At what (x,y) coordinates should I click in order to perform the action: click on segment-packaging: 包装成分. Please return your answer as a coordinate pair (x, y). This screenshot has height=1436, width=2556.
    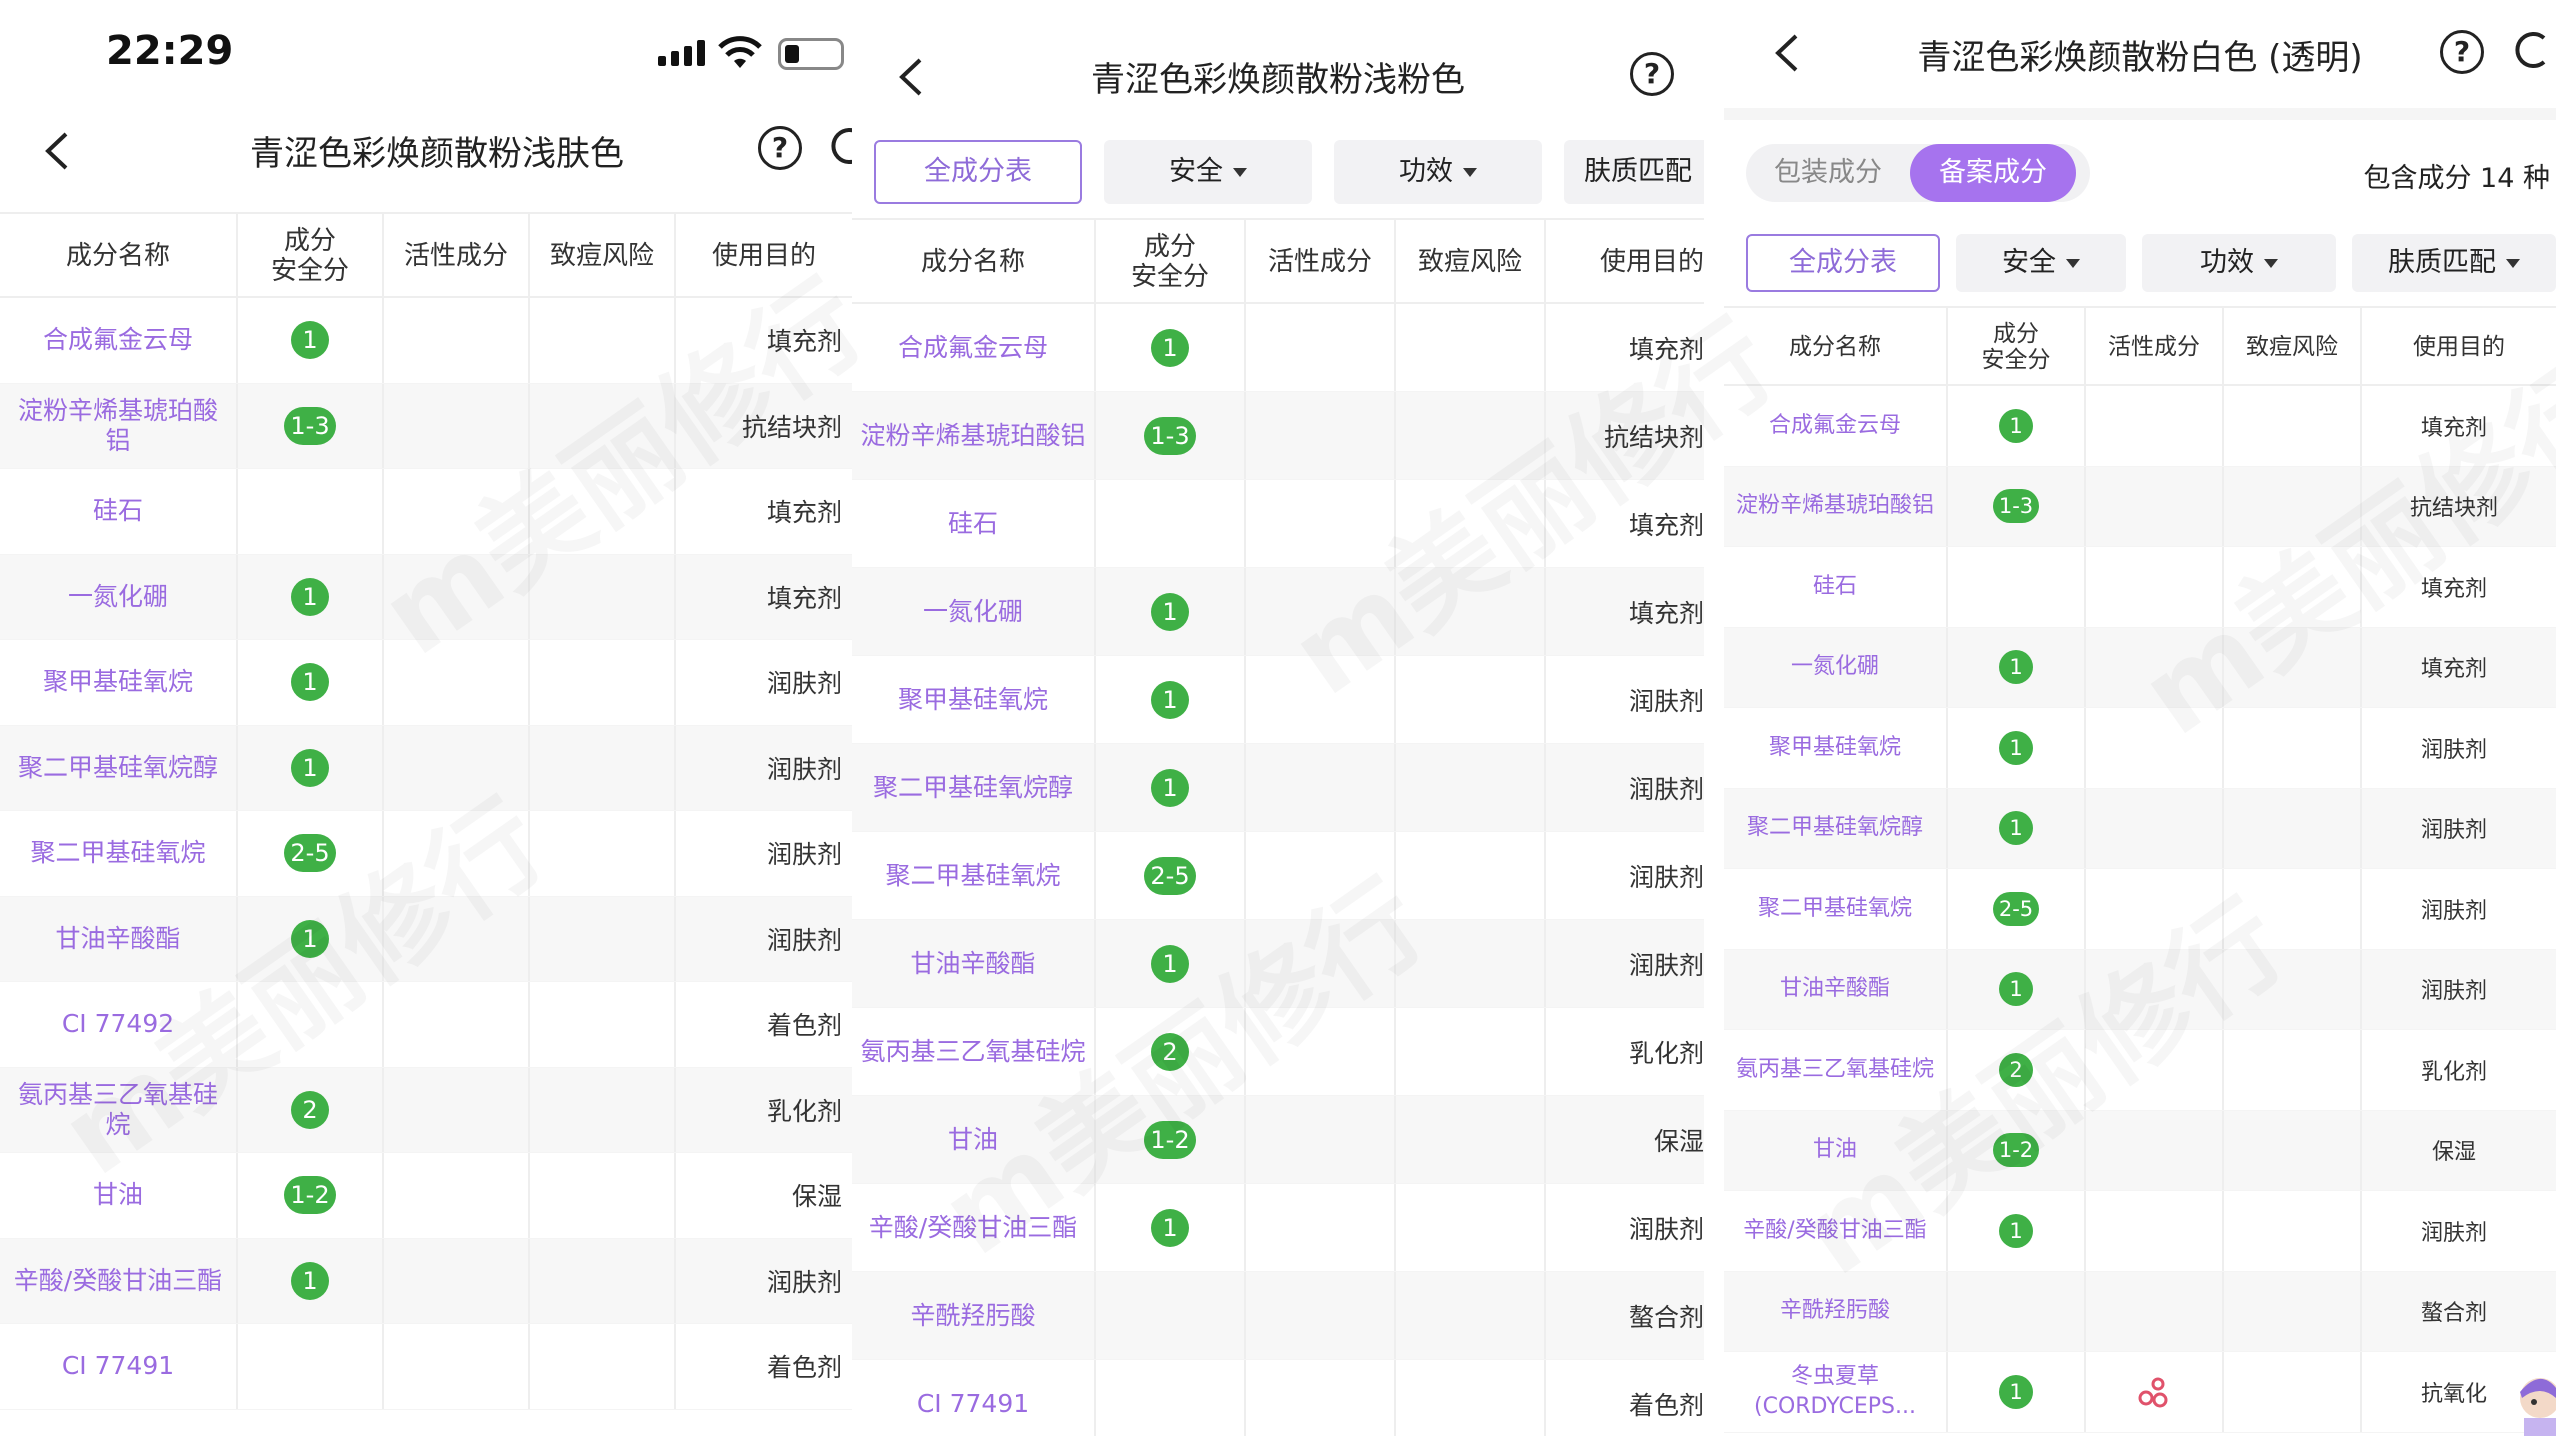
    Looking at the image, I should click on (1828, 173).